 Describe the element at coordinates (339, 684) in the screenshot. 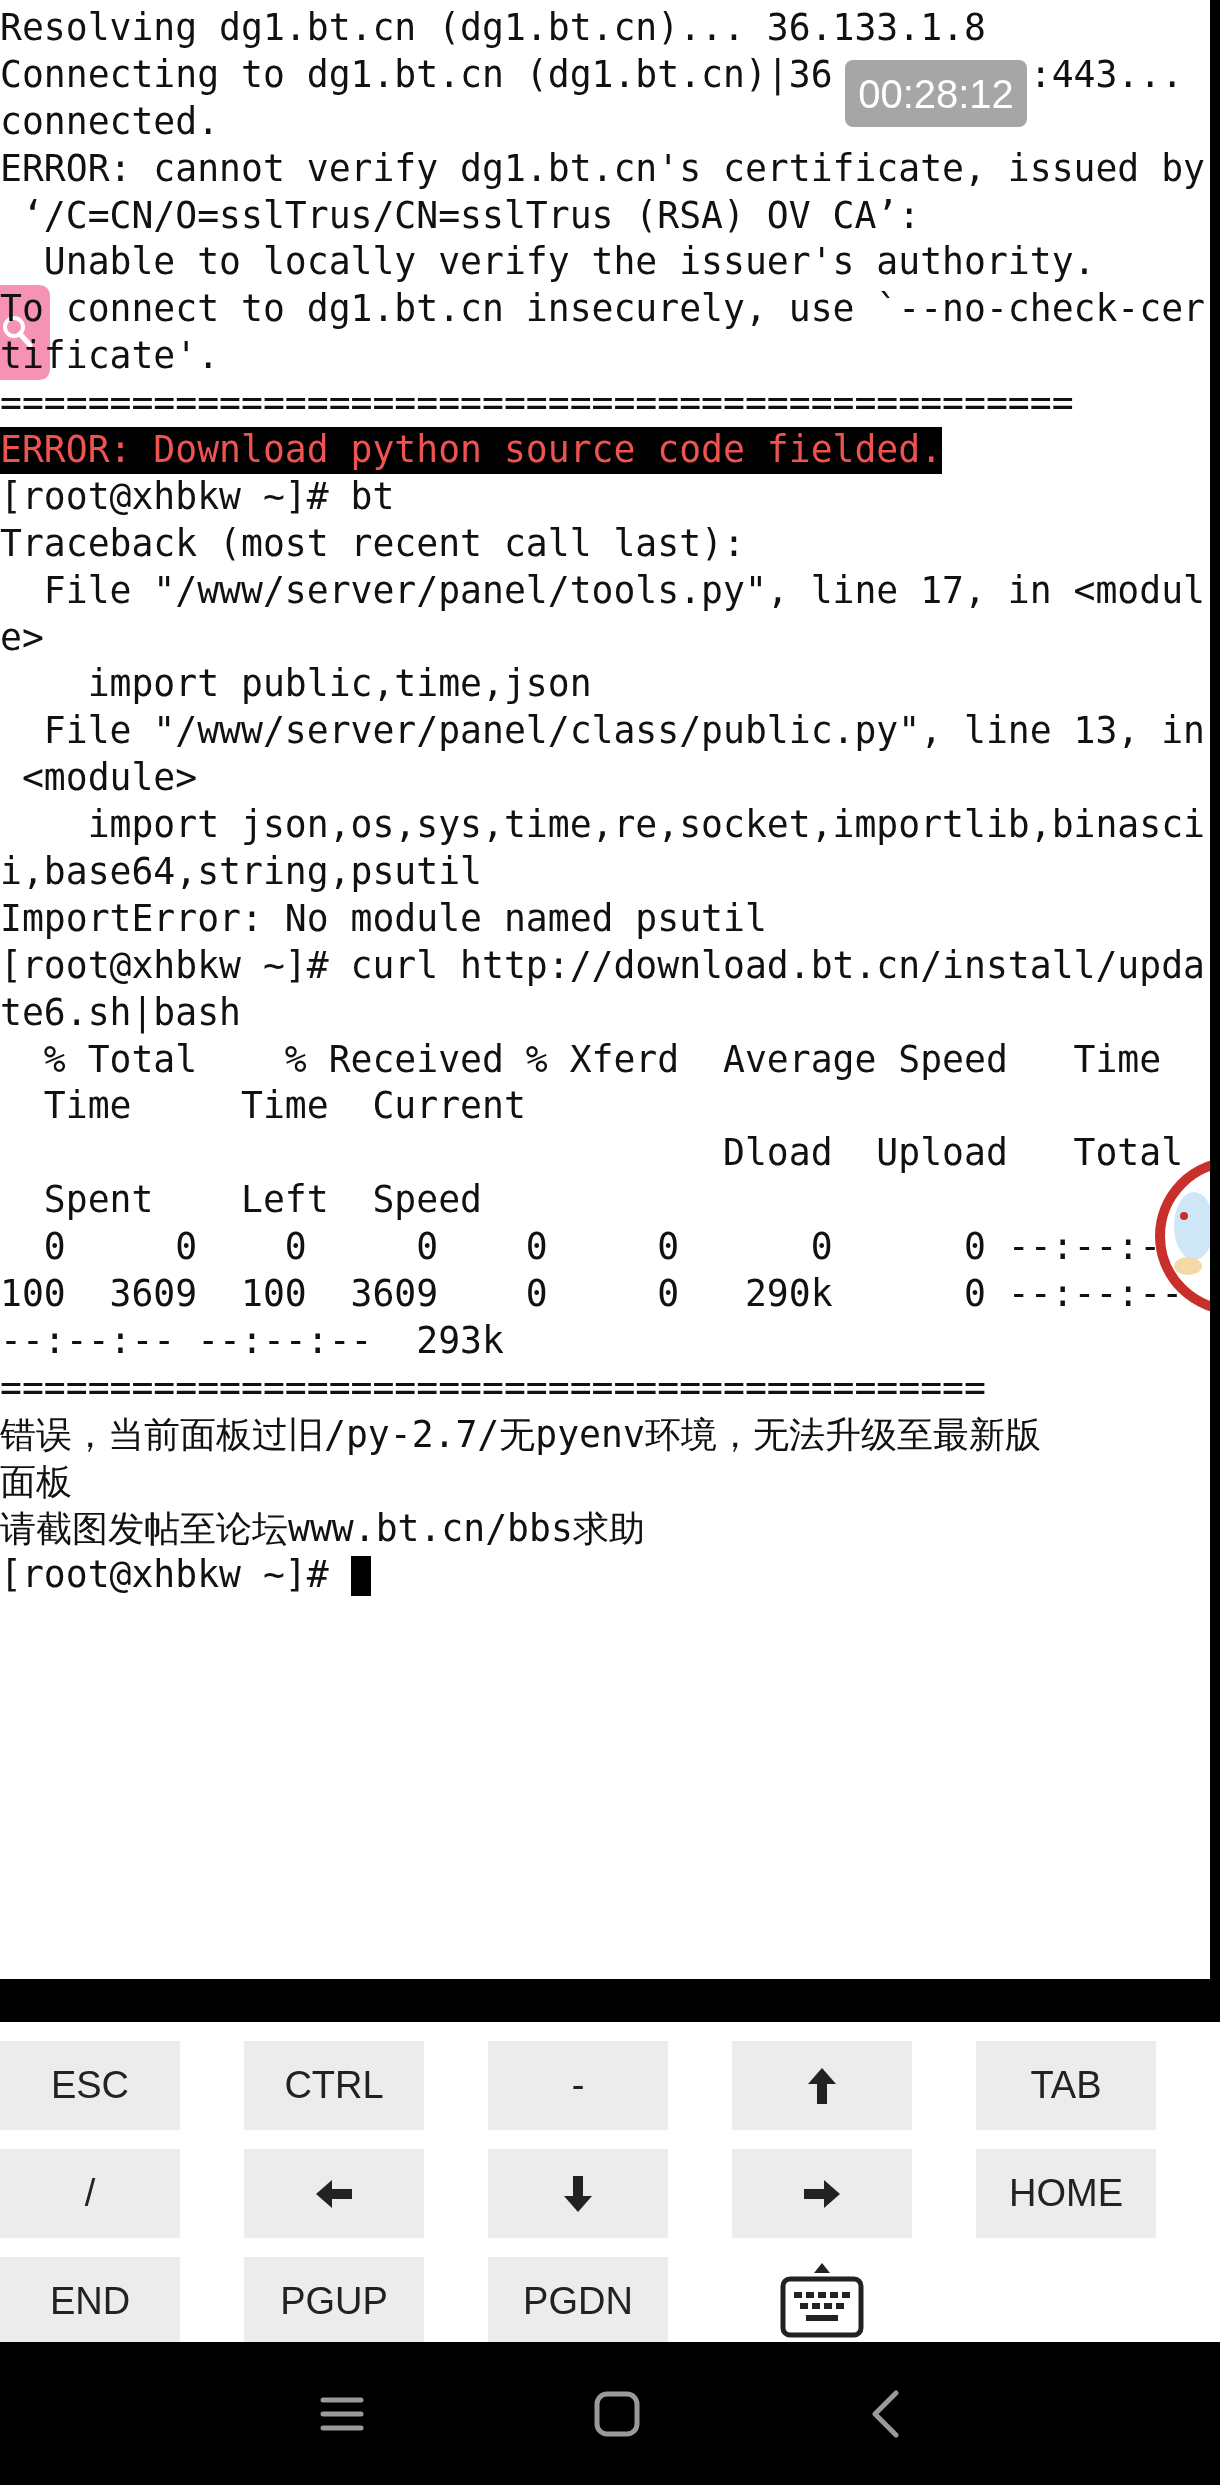

I see `terminal-line: import public,time,json` at that location.